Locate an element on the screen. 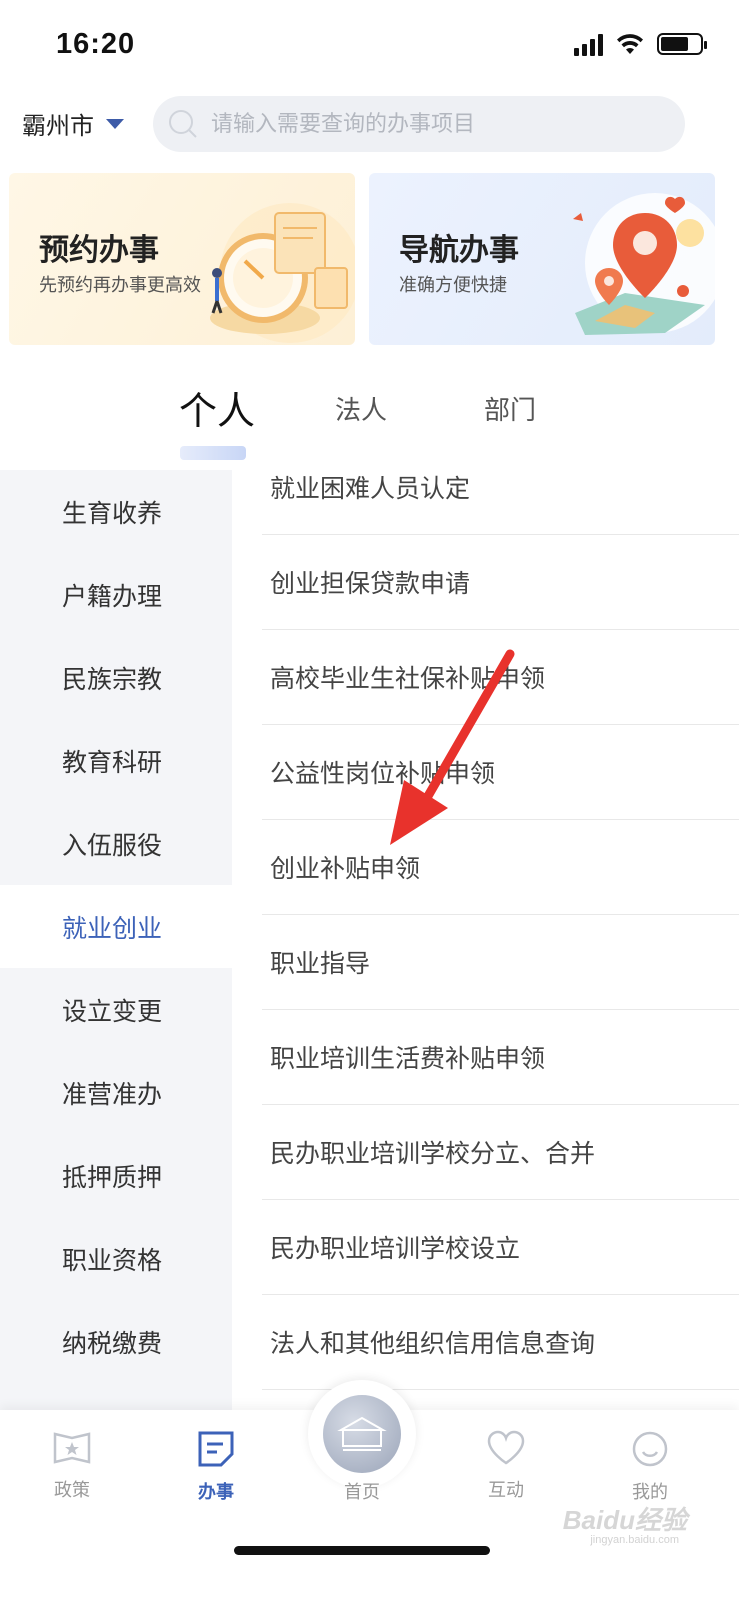 This screenshot has width=739, height=1600. caret-down-icon is located at coordinates (115, 123).